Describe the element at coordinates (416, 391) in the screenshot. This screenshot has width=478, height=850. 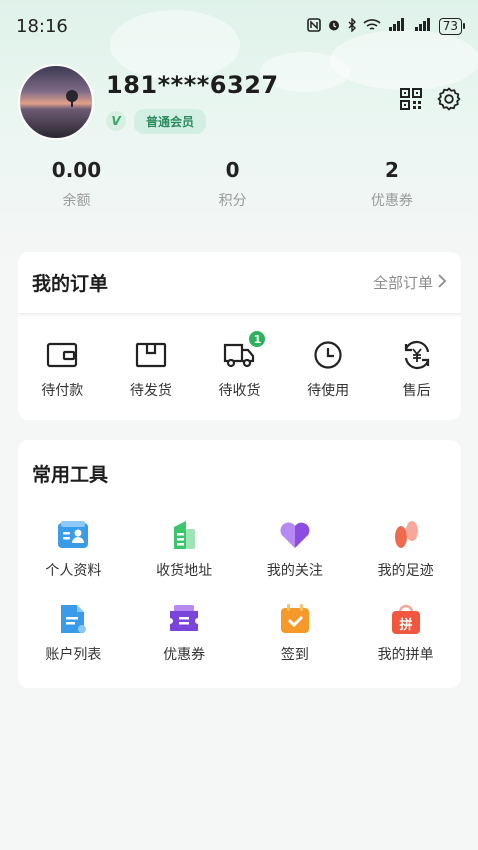
I see `order-label: 售后` at that location.